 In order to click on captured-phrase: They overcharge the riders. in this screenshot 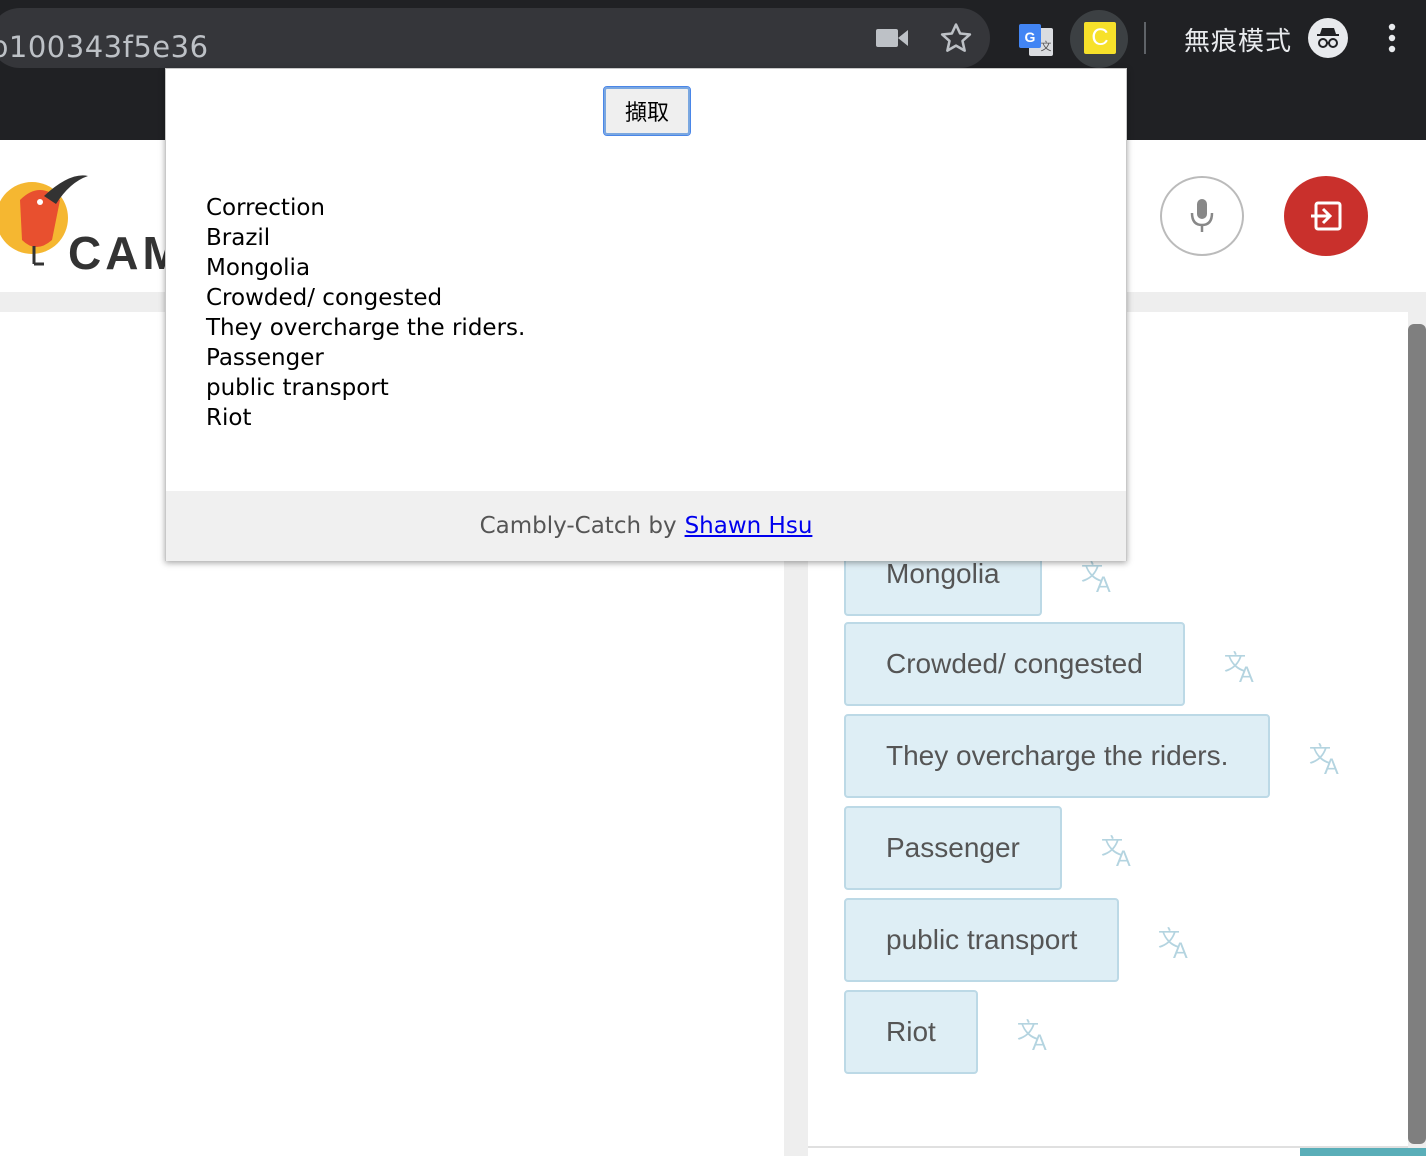, I will do `click(366, 328)`.